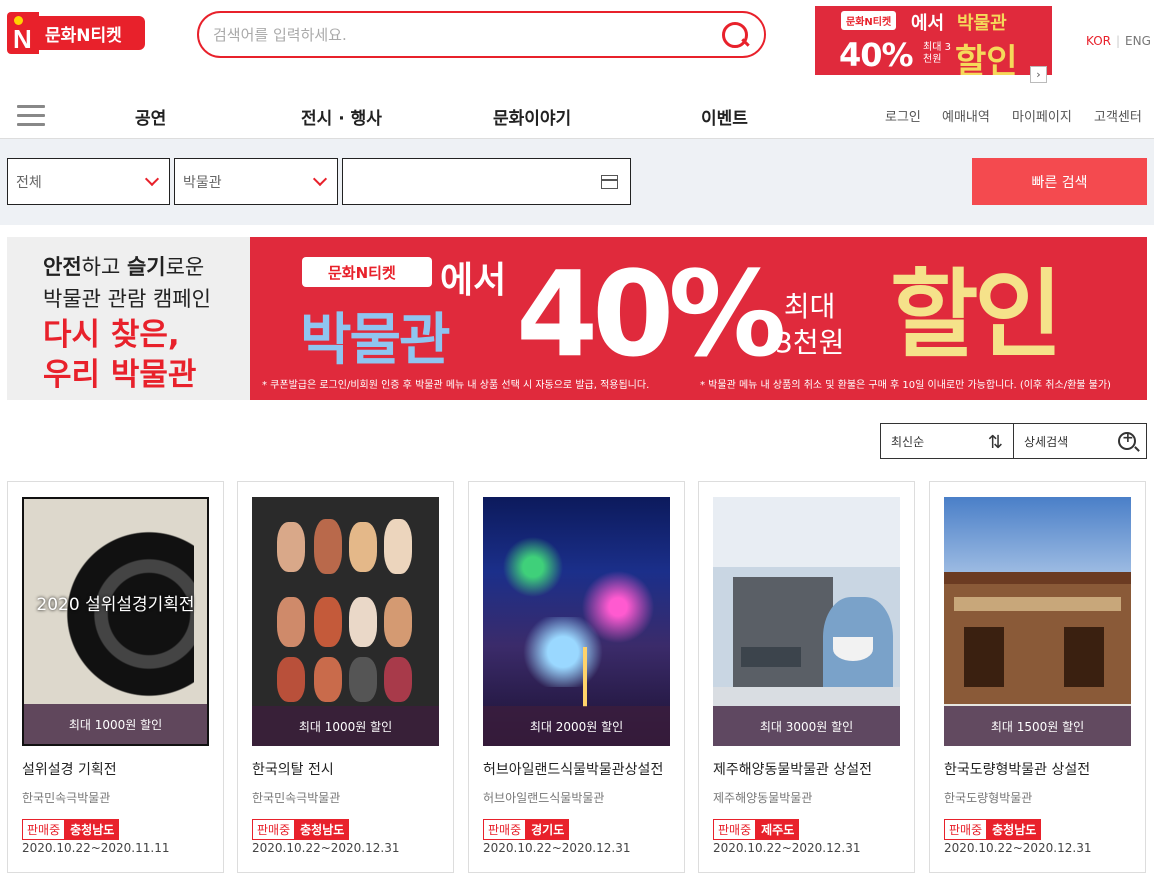 This screenshot has height=878, width=1154. I want to click on product-badges: 판매중 제주도, so click(756, 829).